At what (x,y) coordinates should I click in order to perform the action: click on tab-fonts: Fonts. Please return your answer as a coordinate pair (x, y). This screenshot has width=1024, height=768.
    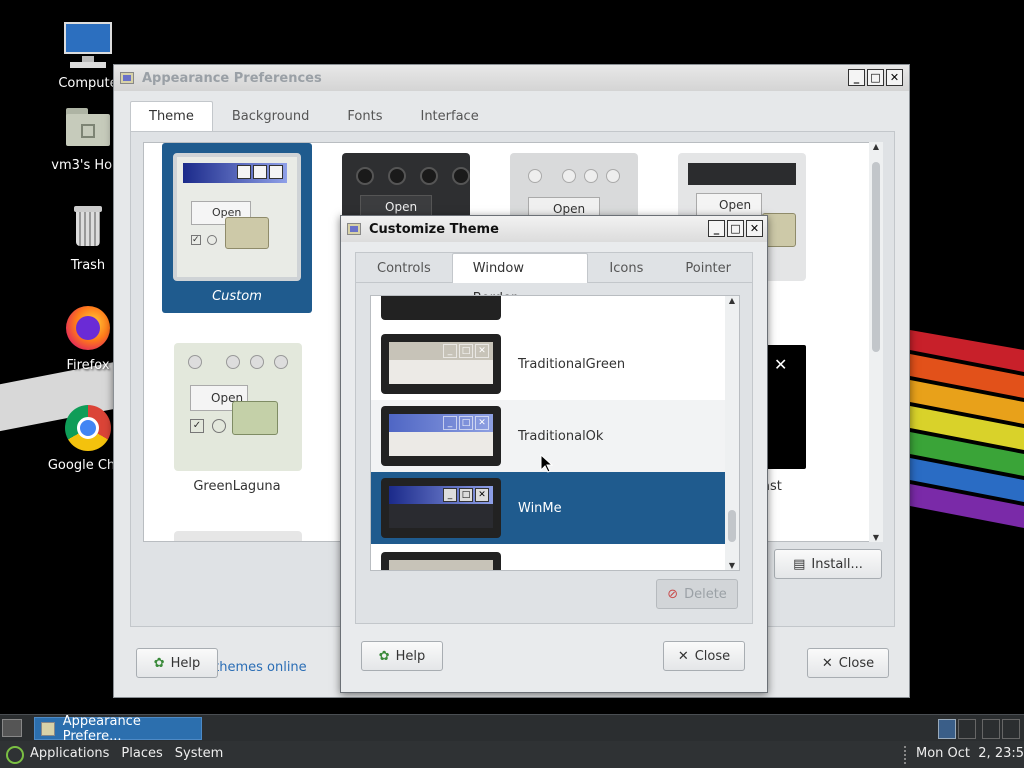
    Looking at the image, I should click on (364, 116).